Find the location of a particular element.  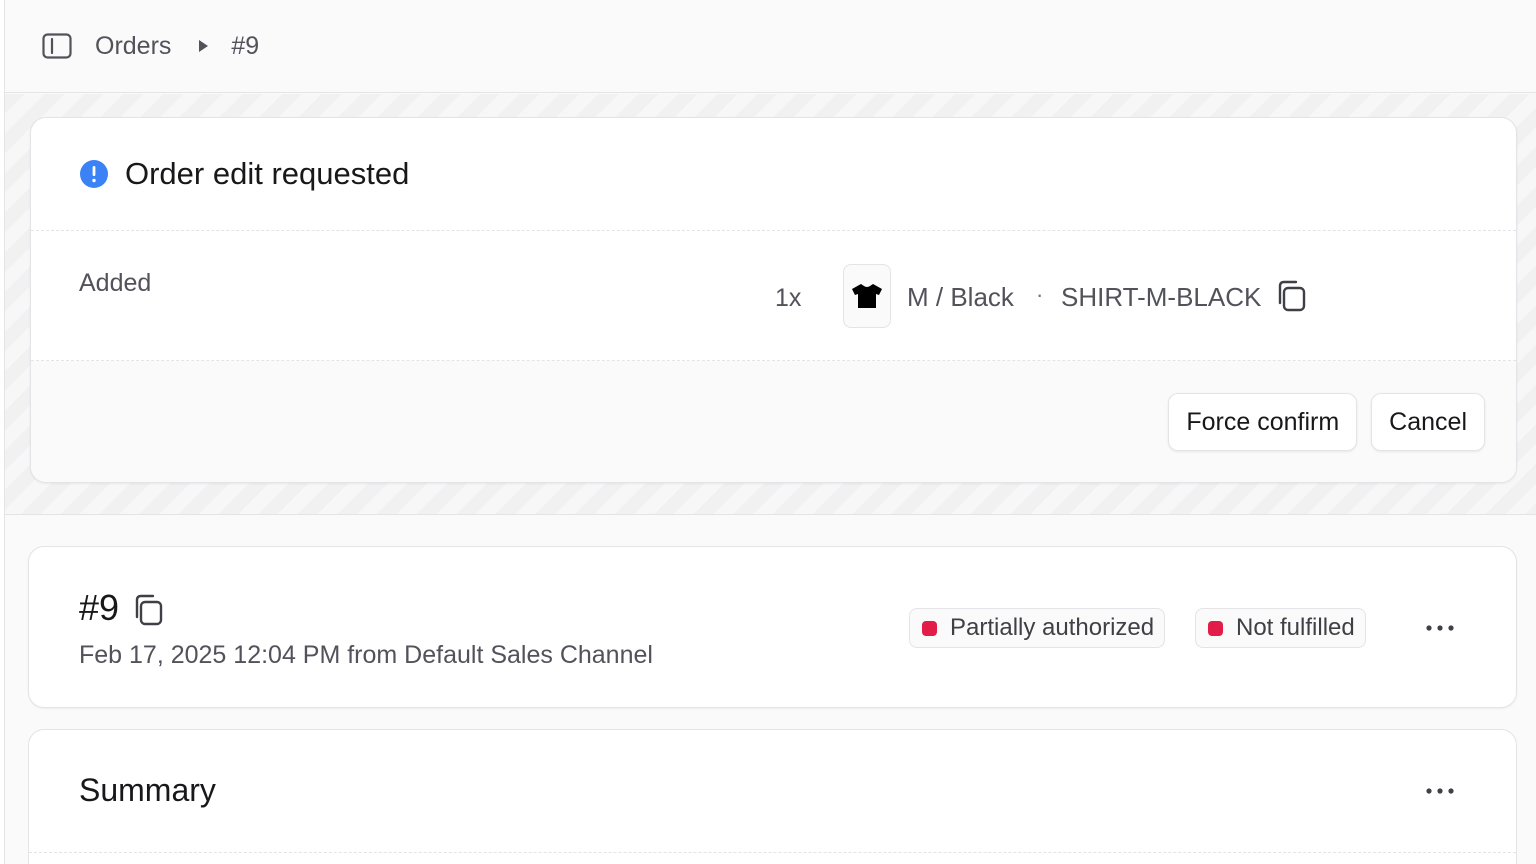

triangle-right-icon is located at coordinates (203, 46).